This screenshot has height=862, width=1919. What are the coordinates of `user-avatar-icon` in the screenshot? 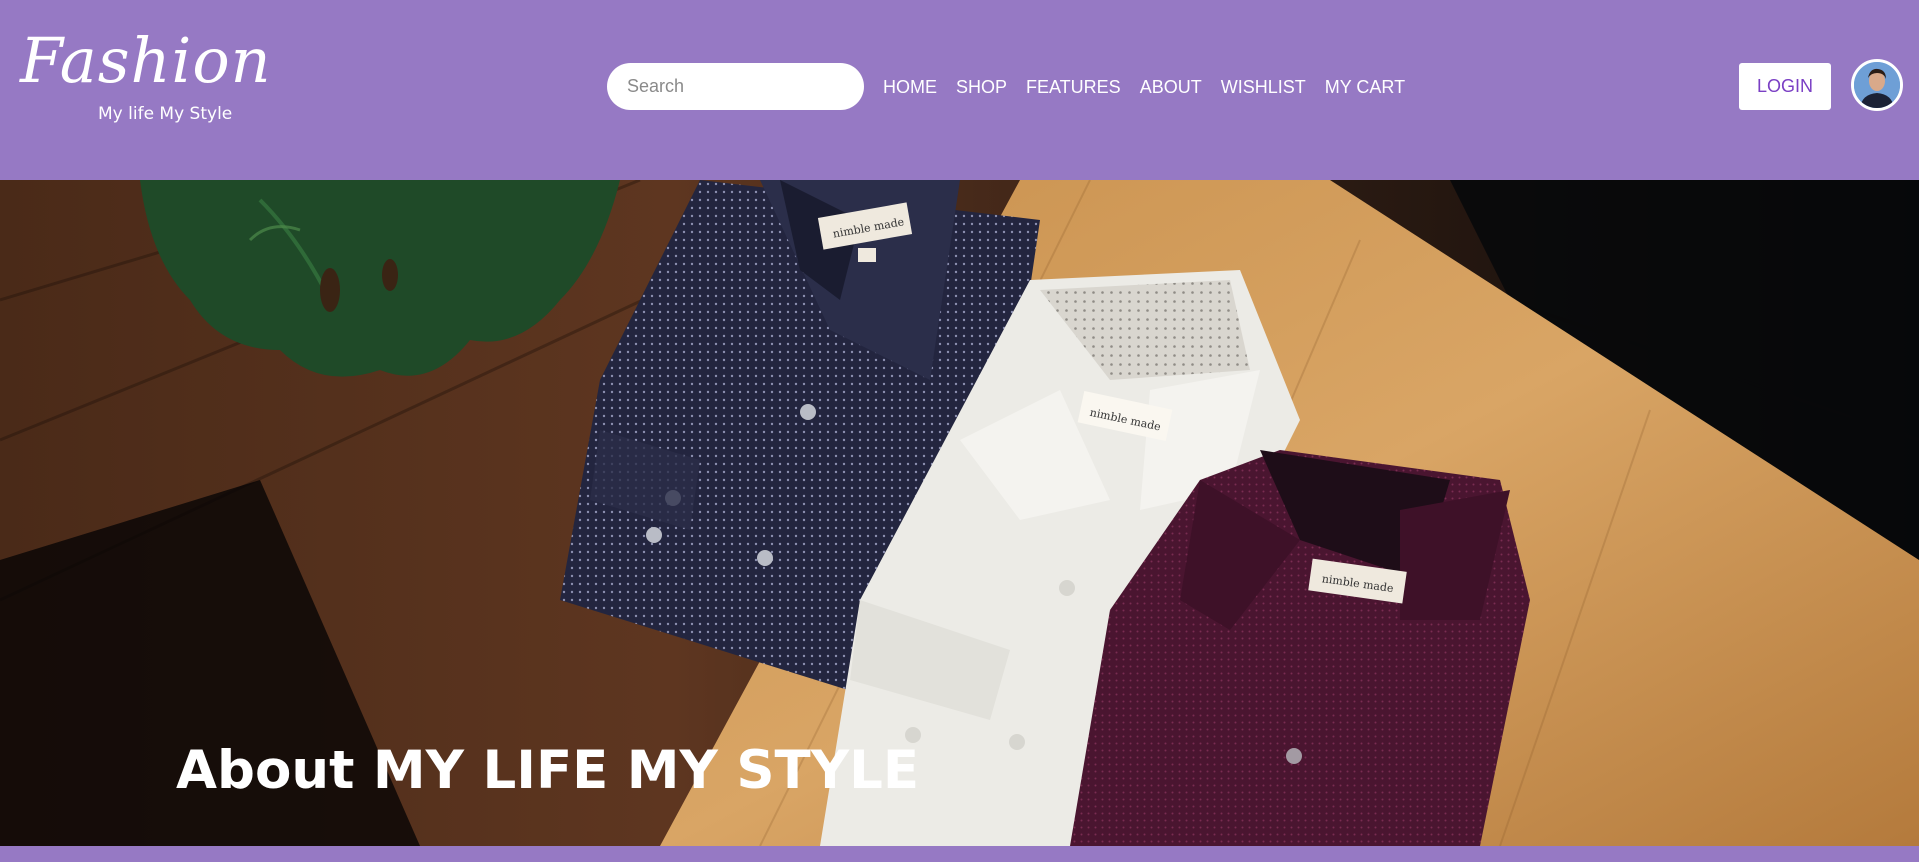 It's located at (1877, 85).